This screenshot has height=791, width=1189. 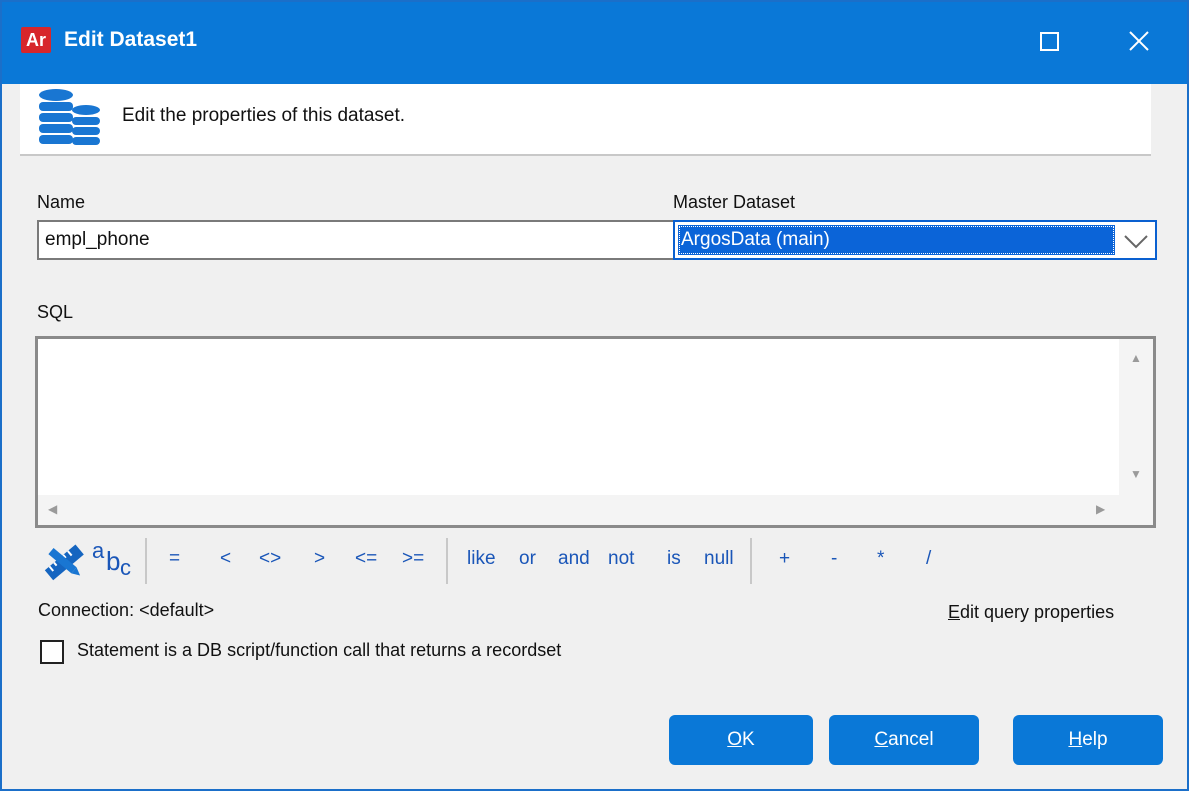 What do you see at coordinates (366, 559) in the screenshot?
I see `op-less-equal-button: <=` at bounding box center [366, 559].